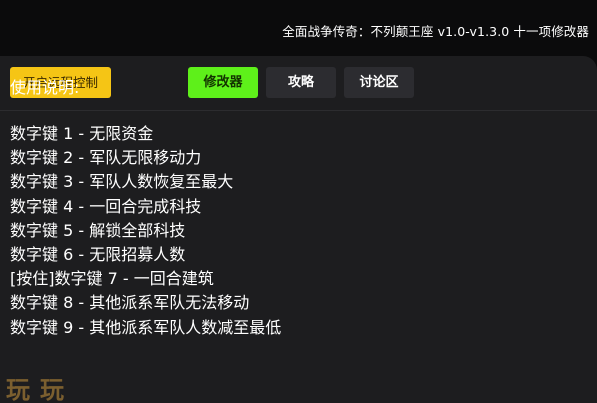 Image resolution: width=597 pixels, height=403 pixels. Describe the element at coordinates (45, 87) in the screenshot. I see `instructions-heading: 使用说明:` at that location.